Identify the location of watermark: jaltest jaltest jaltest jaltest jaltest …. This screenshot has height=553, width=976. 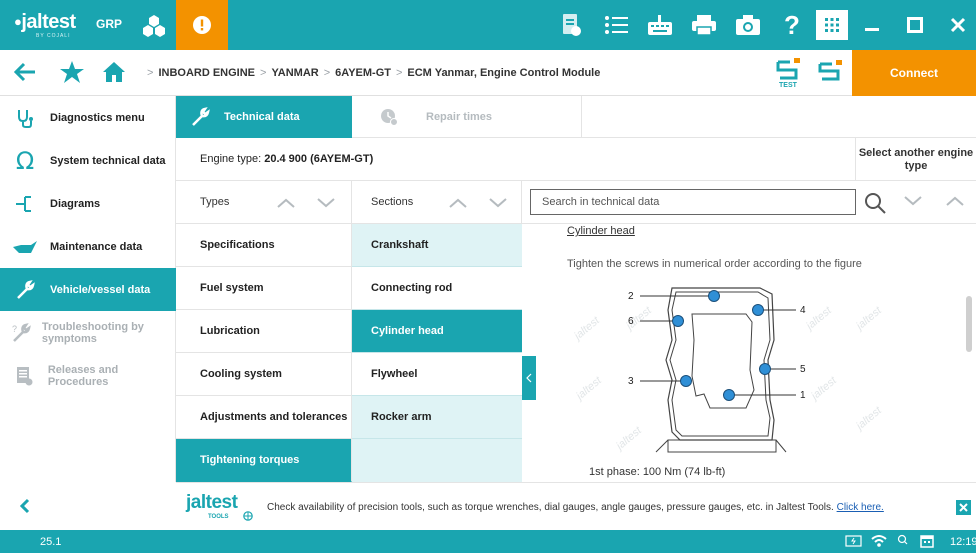
(728, 379).